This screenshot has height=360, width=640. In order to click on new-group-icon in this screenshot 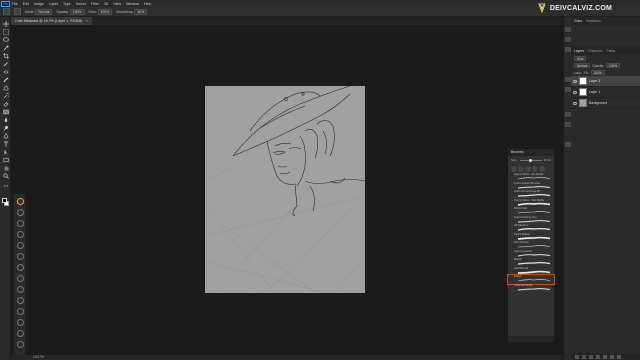, I will do `click(605, 356)`.